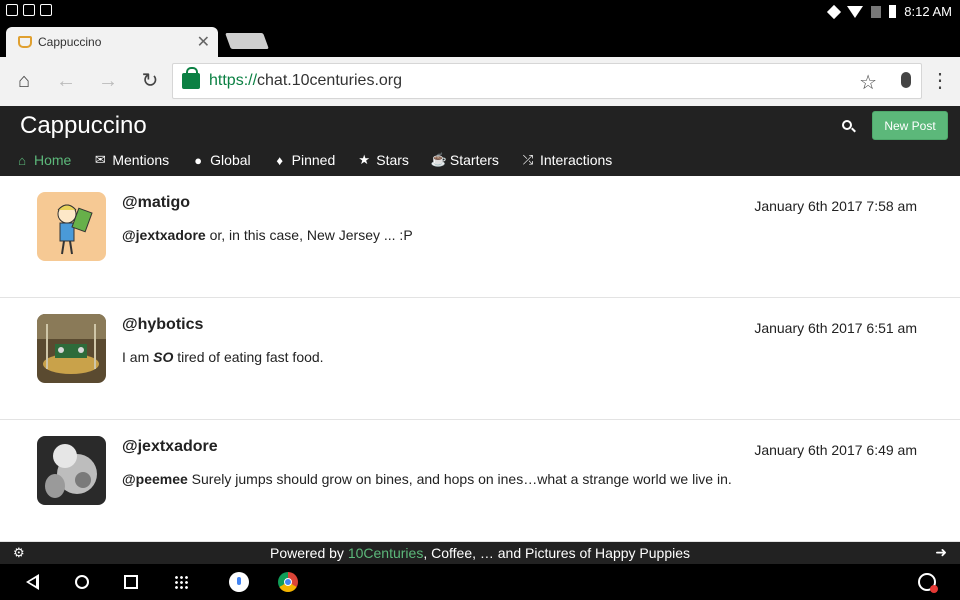 The image size is (960, 600). I want to click on reload-icon: ↻, so click(150, 81).